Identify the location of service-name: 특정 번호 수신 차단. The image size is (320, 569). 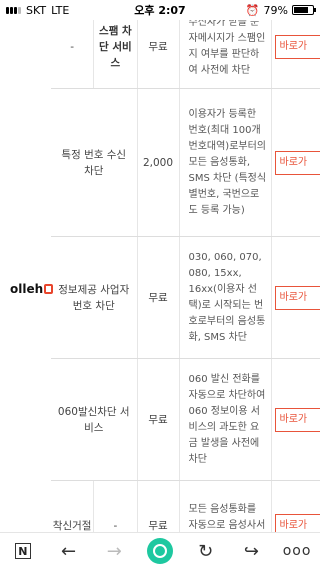
(94, 162).